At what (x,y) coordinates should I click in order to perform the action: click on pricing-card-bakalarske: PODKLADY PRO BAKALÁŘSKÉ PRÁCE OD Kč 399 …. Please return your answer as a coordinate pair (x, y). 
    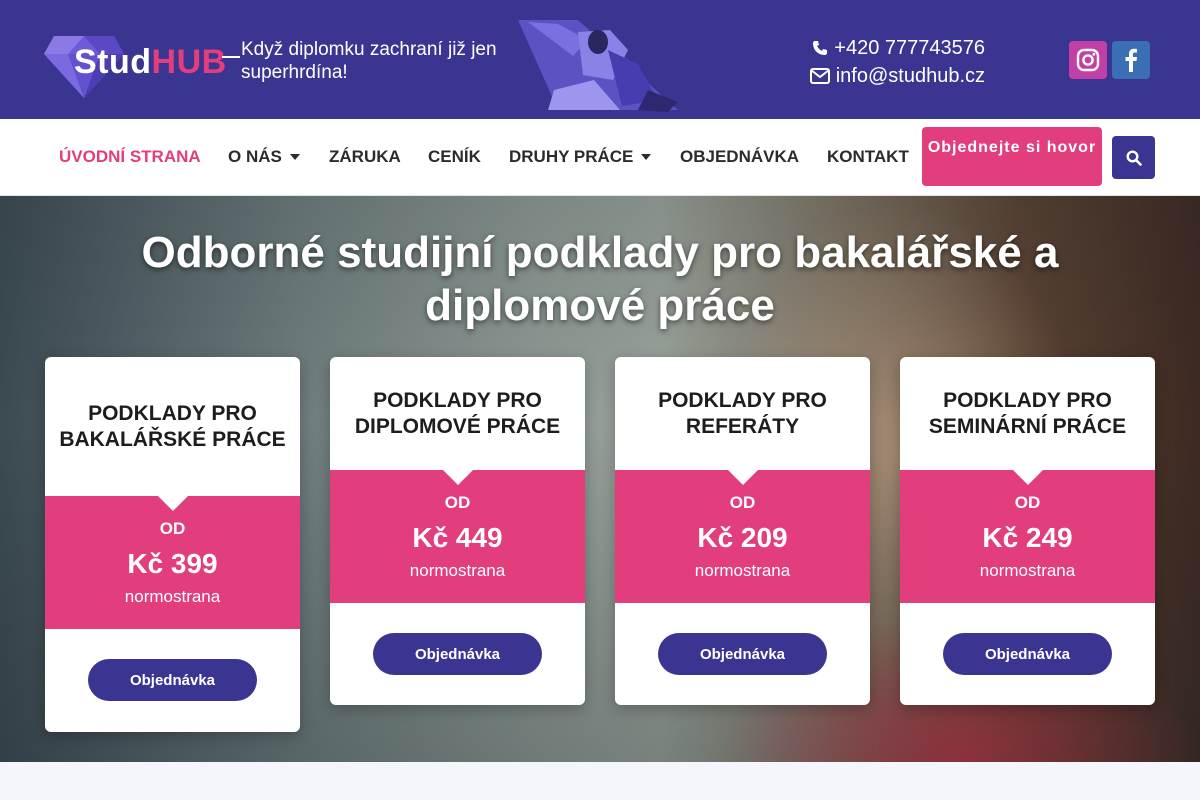
    Looking at the image, I should click on (172, 544).